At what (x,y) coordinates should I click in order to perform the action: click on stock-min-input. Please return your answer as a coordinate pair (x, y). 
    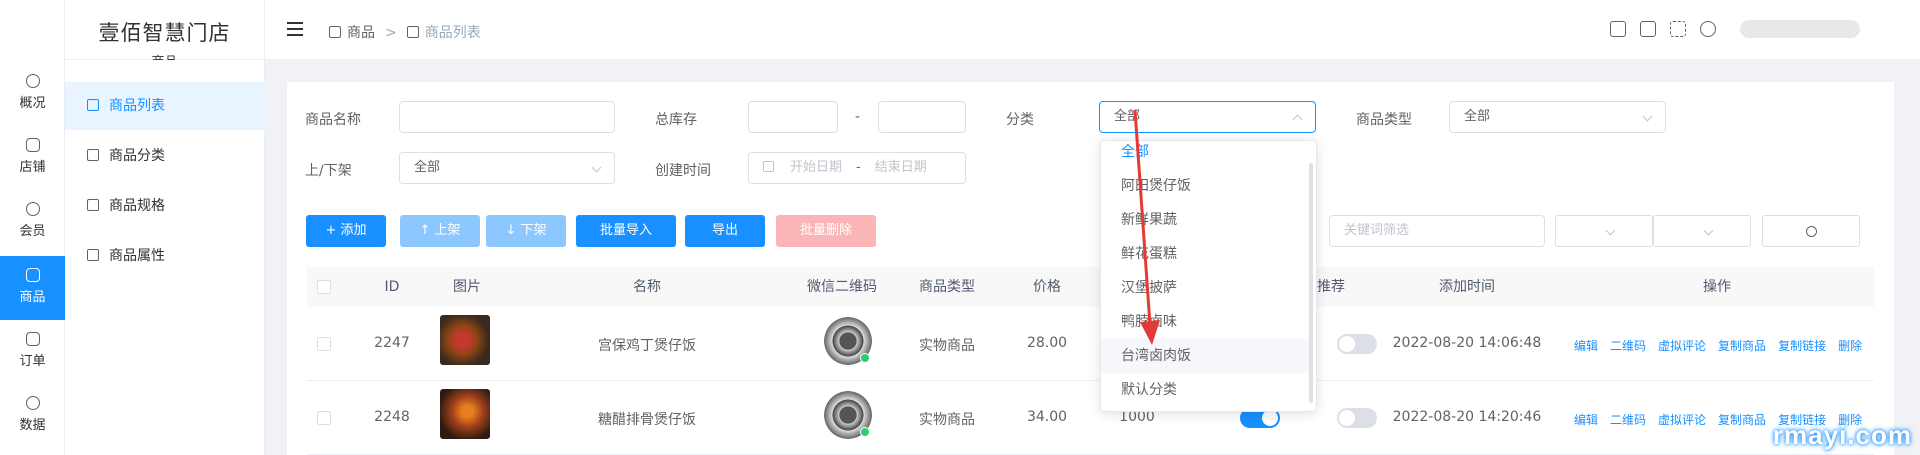
    Looking at the image, I should click on (793, 117).